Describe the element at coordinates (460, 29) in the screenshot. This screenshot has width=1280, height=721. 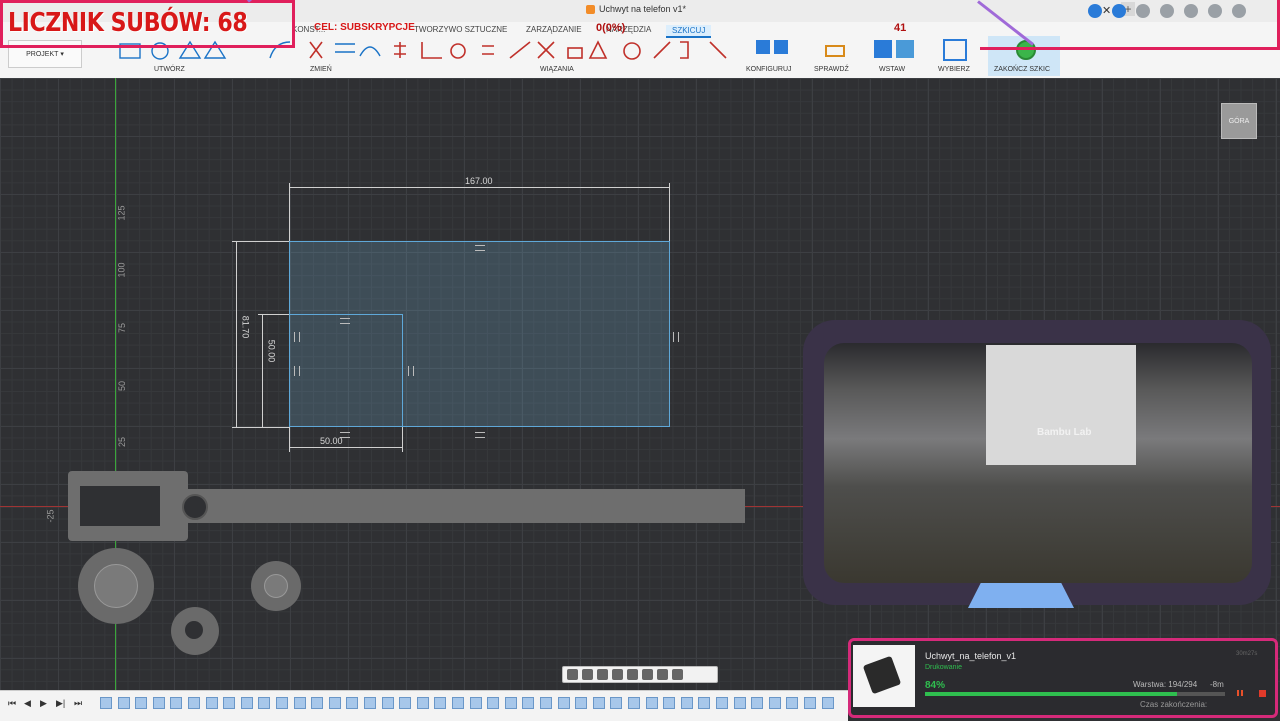
I see `tab-tworzywo: TWORZYWO SZTUCZNE` at that location.